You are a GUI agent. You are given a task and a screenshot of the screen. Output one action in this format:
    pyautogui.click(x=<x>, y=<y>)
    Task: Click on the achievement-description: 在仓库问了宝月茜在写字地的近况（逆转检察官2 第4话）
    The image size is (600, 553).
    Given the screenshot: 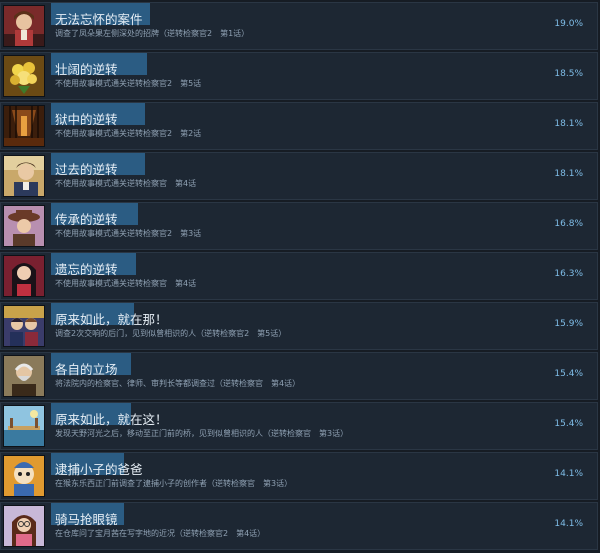 What is the action you would take?
    pyautogui.click(x=160, y=533)
    